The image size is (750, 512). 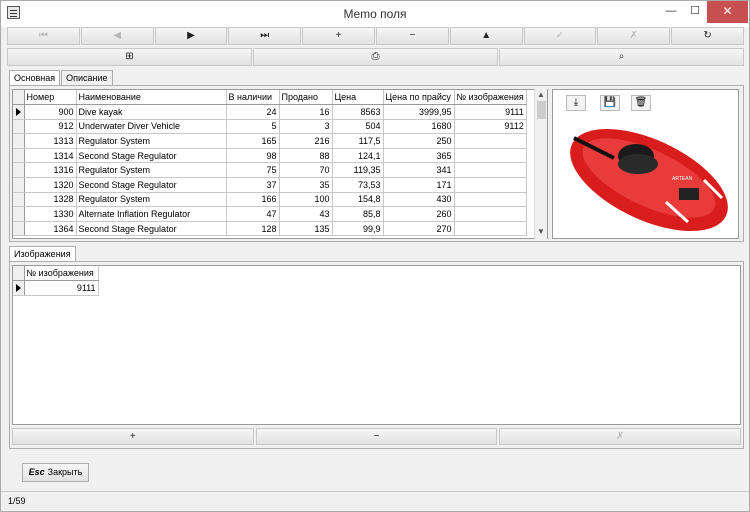 What do you see at coordinates (191, 36) in the screenshot?
I see `next-record-button: ▶` at bounding box center [191, 36].